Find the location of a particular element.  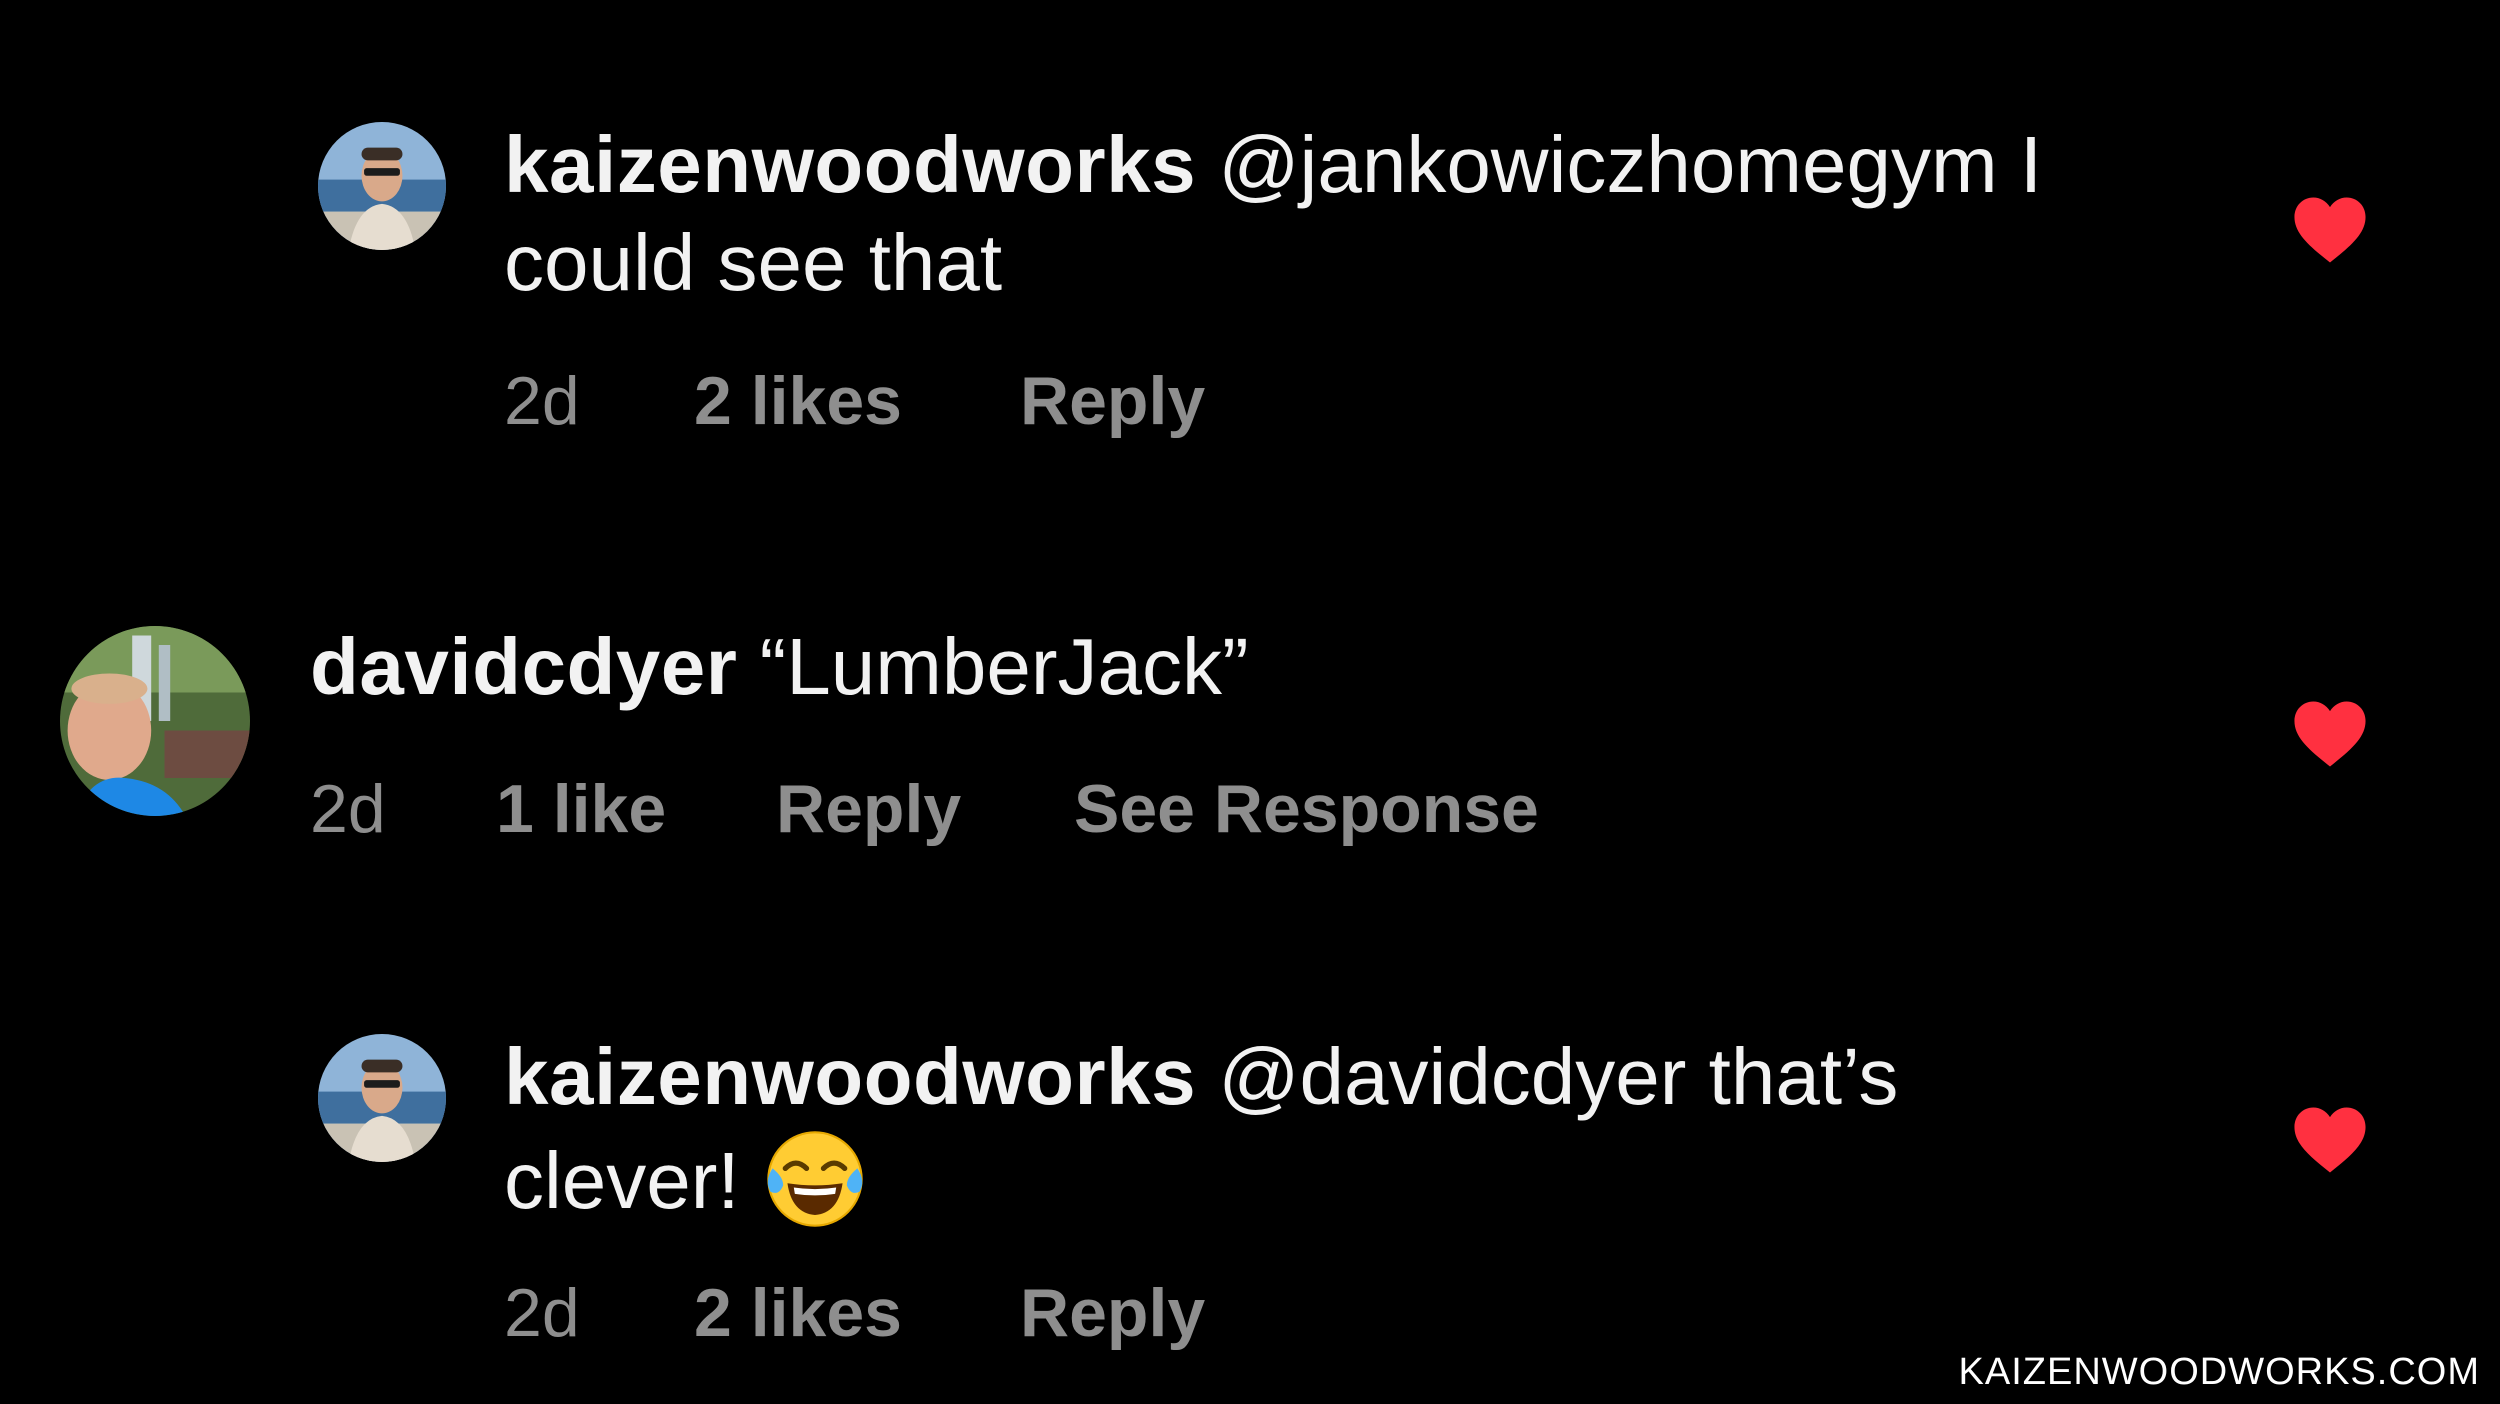

avatar-davidcdyer-image is located at coordinates (155, 721).